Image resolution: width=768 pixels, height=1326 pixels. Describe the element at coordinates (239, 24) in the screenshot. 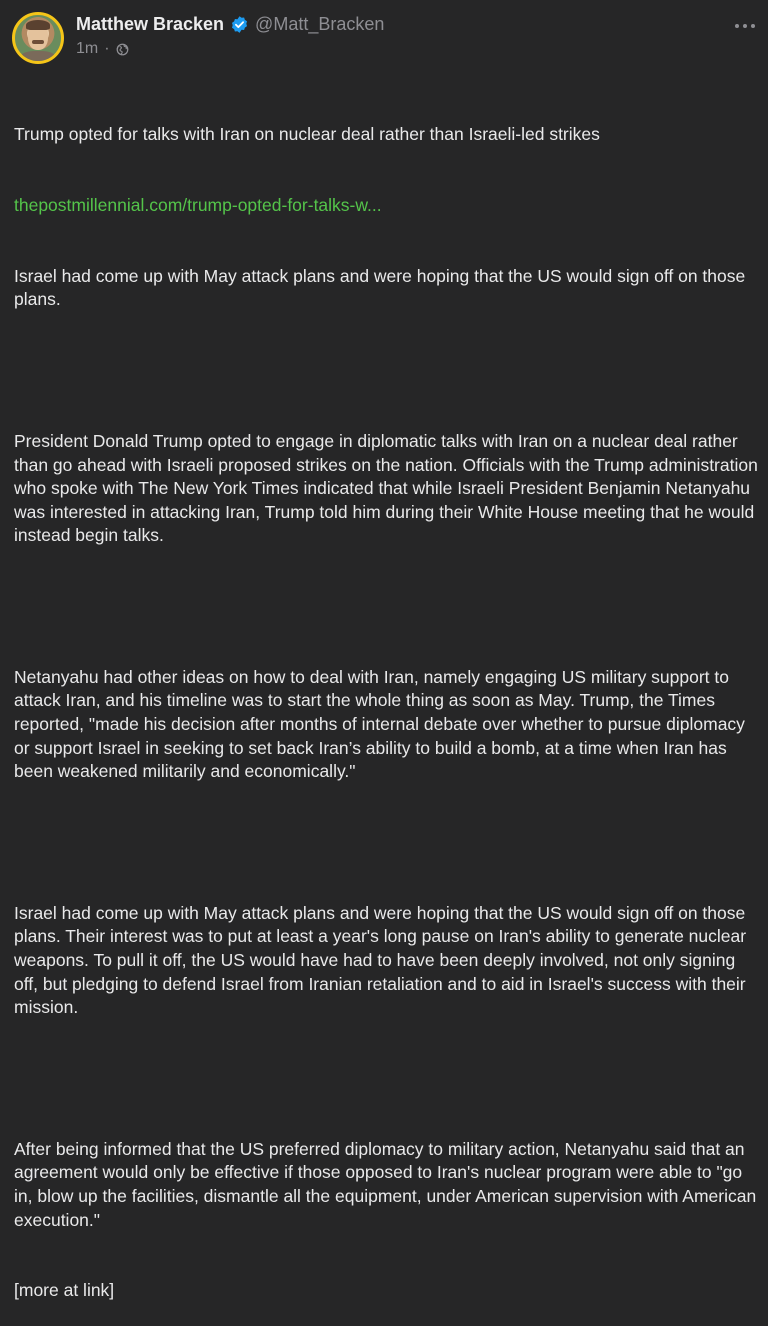

I see `verified-badge-icon` at that location.